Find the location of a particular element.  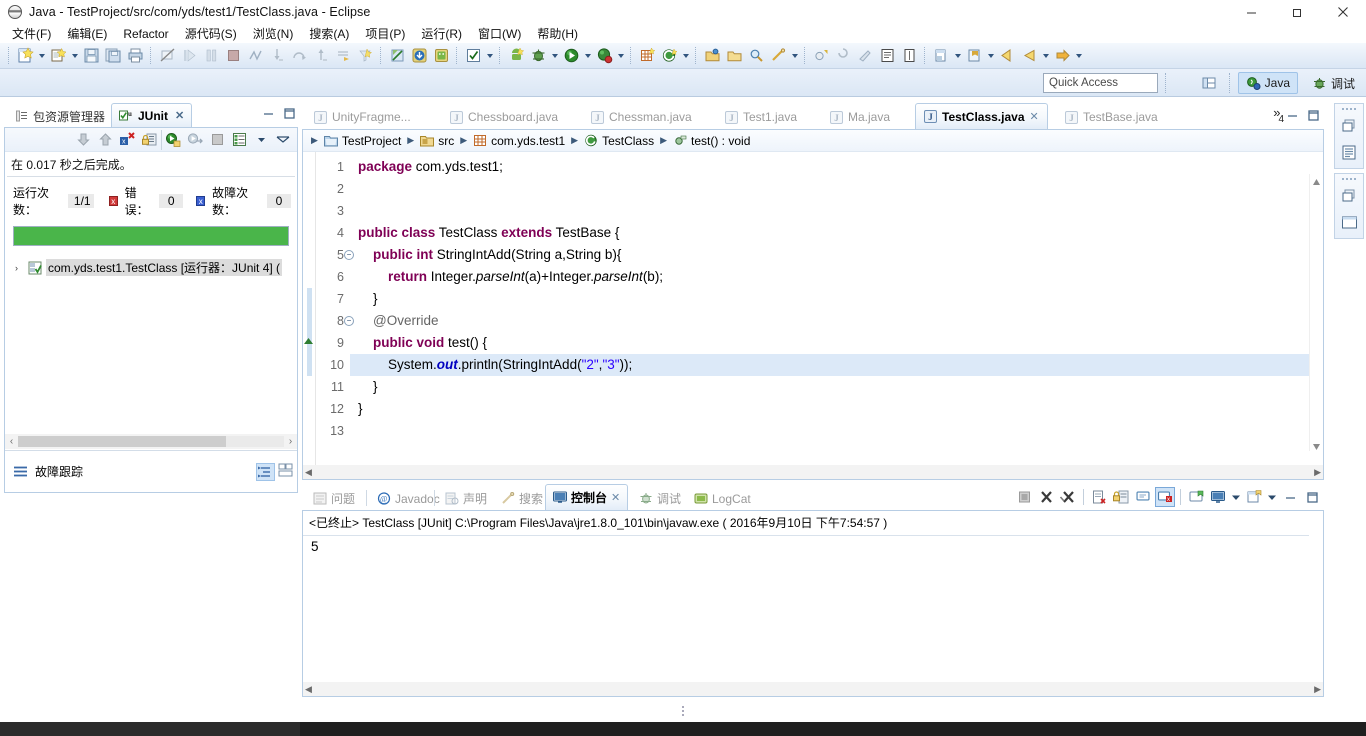

scroll-down-icon is located at coordinates (1316, 445).